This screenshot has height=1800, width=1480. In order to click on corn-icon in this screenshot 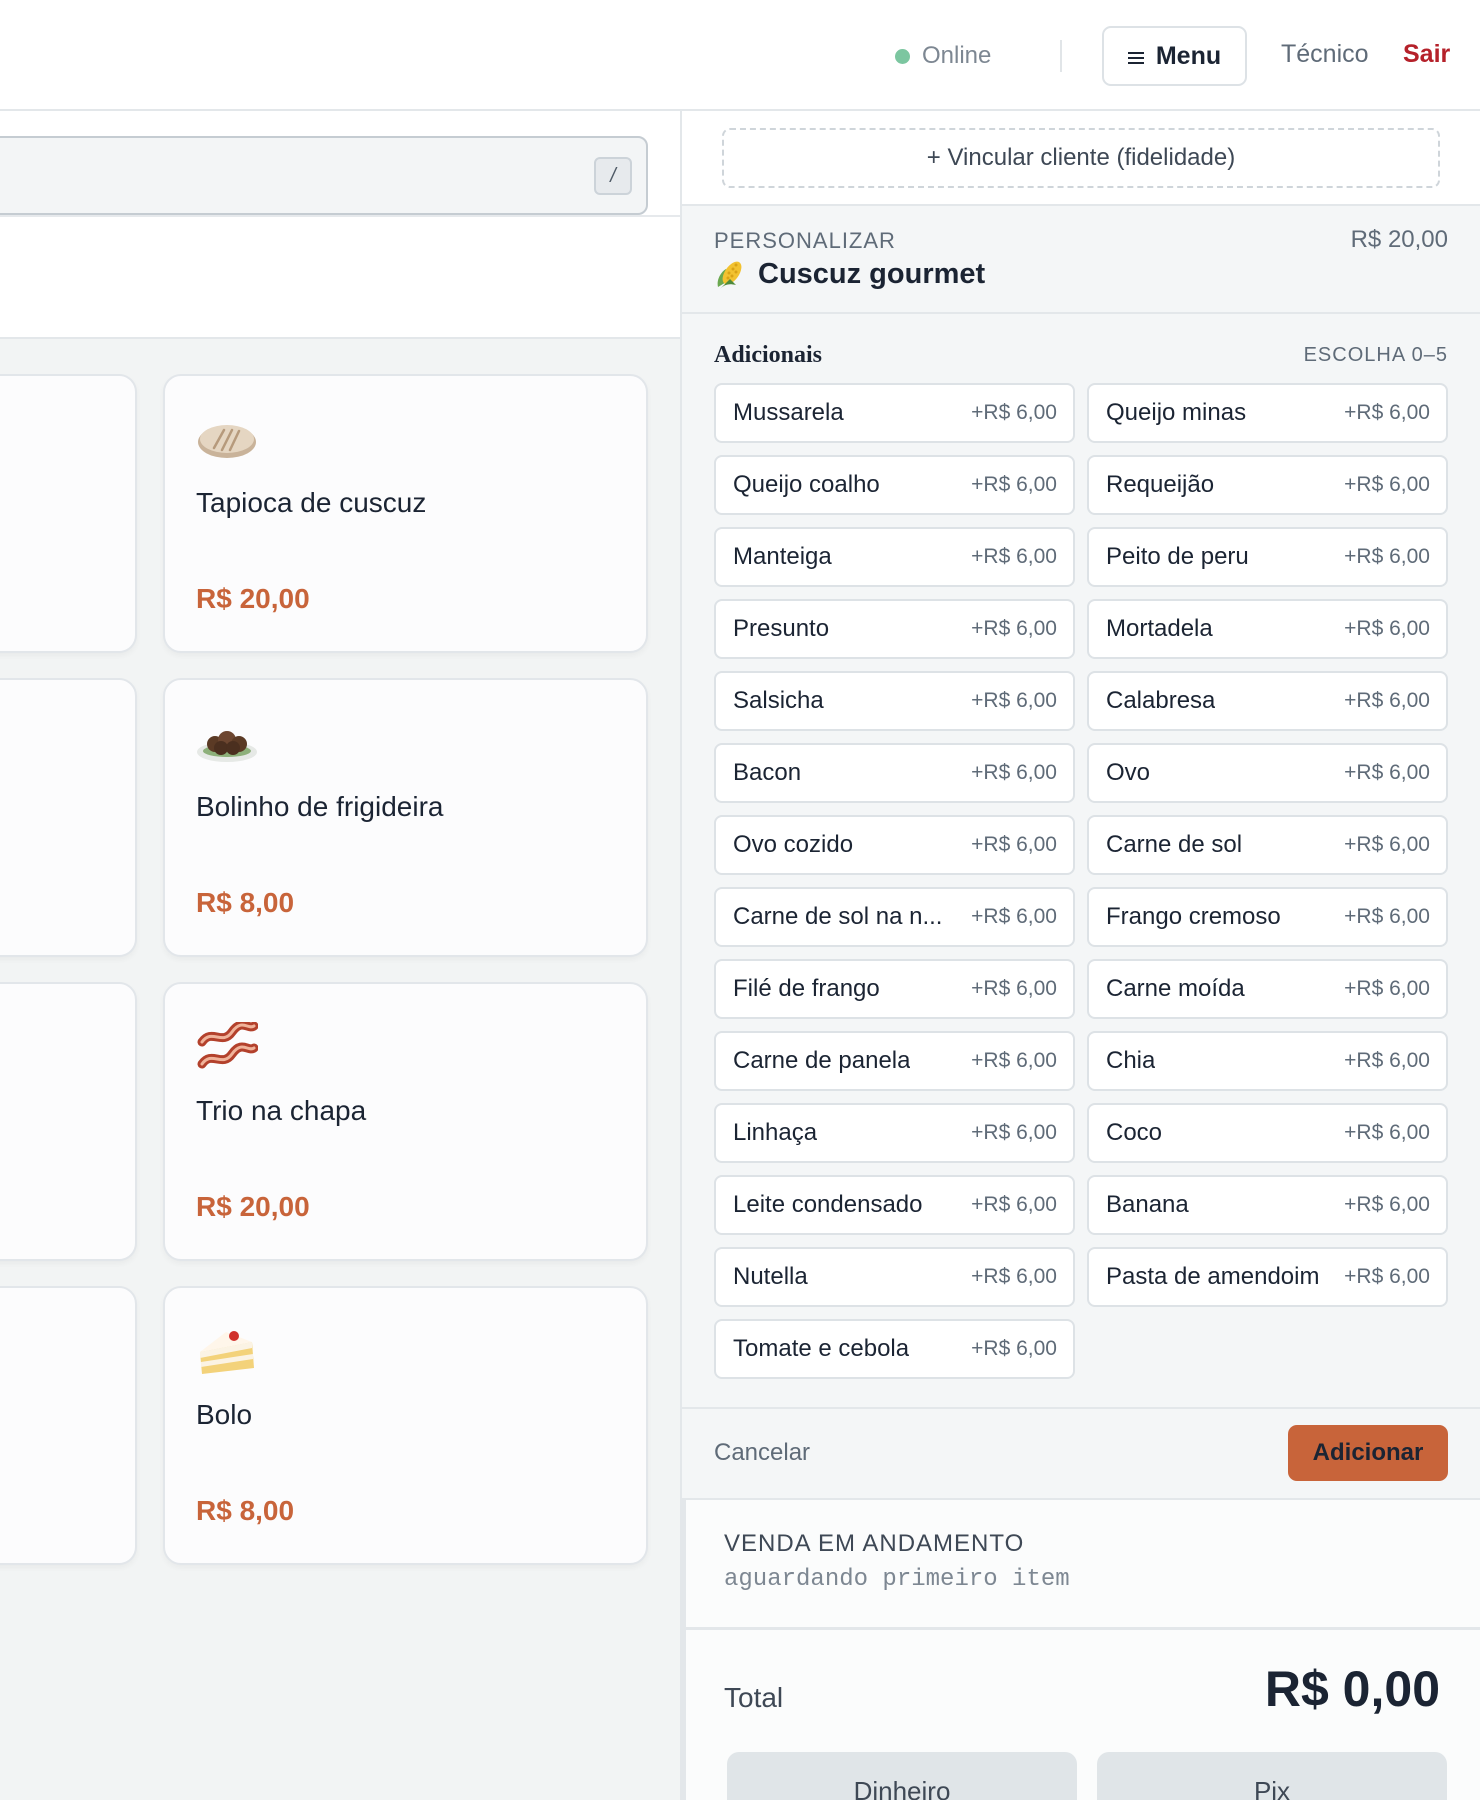, I will do `click(729, 275)`.